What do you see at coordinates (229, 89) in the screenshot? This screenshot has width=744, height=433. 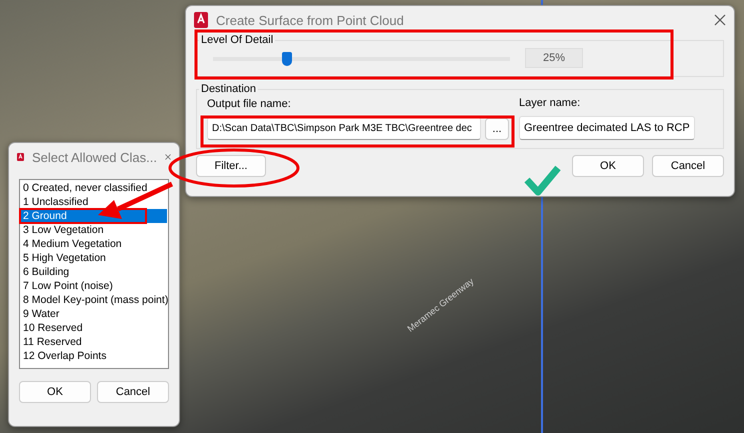 I see `group-label: Destination` at bounding box center [229, 89].